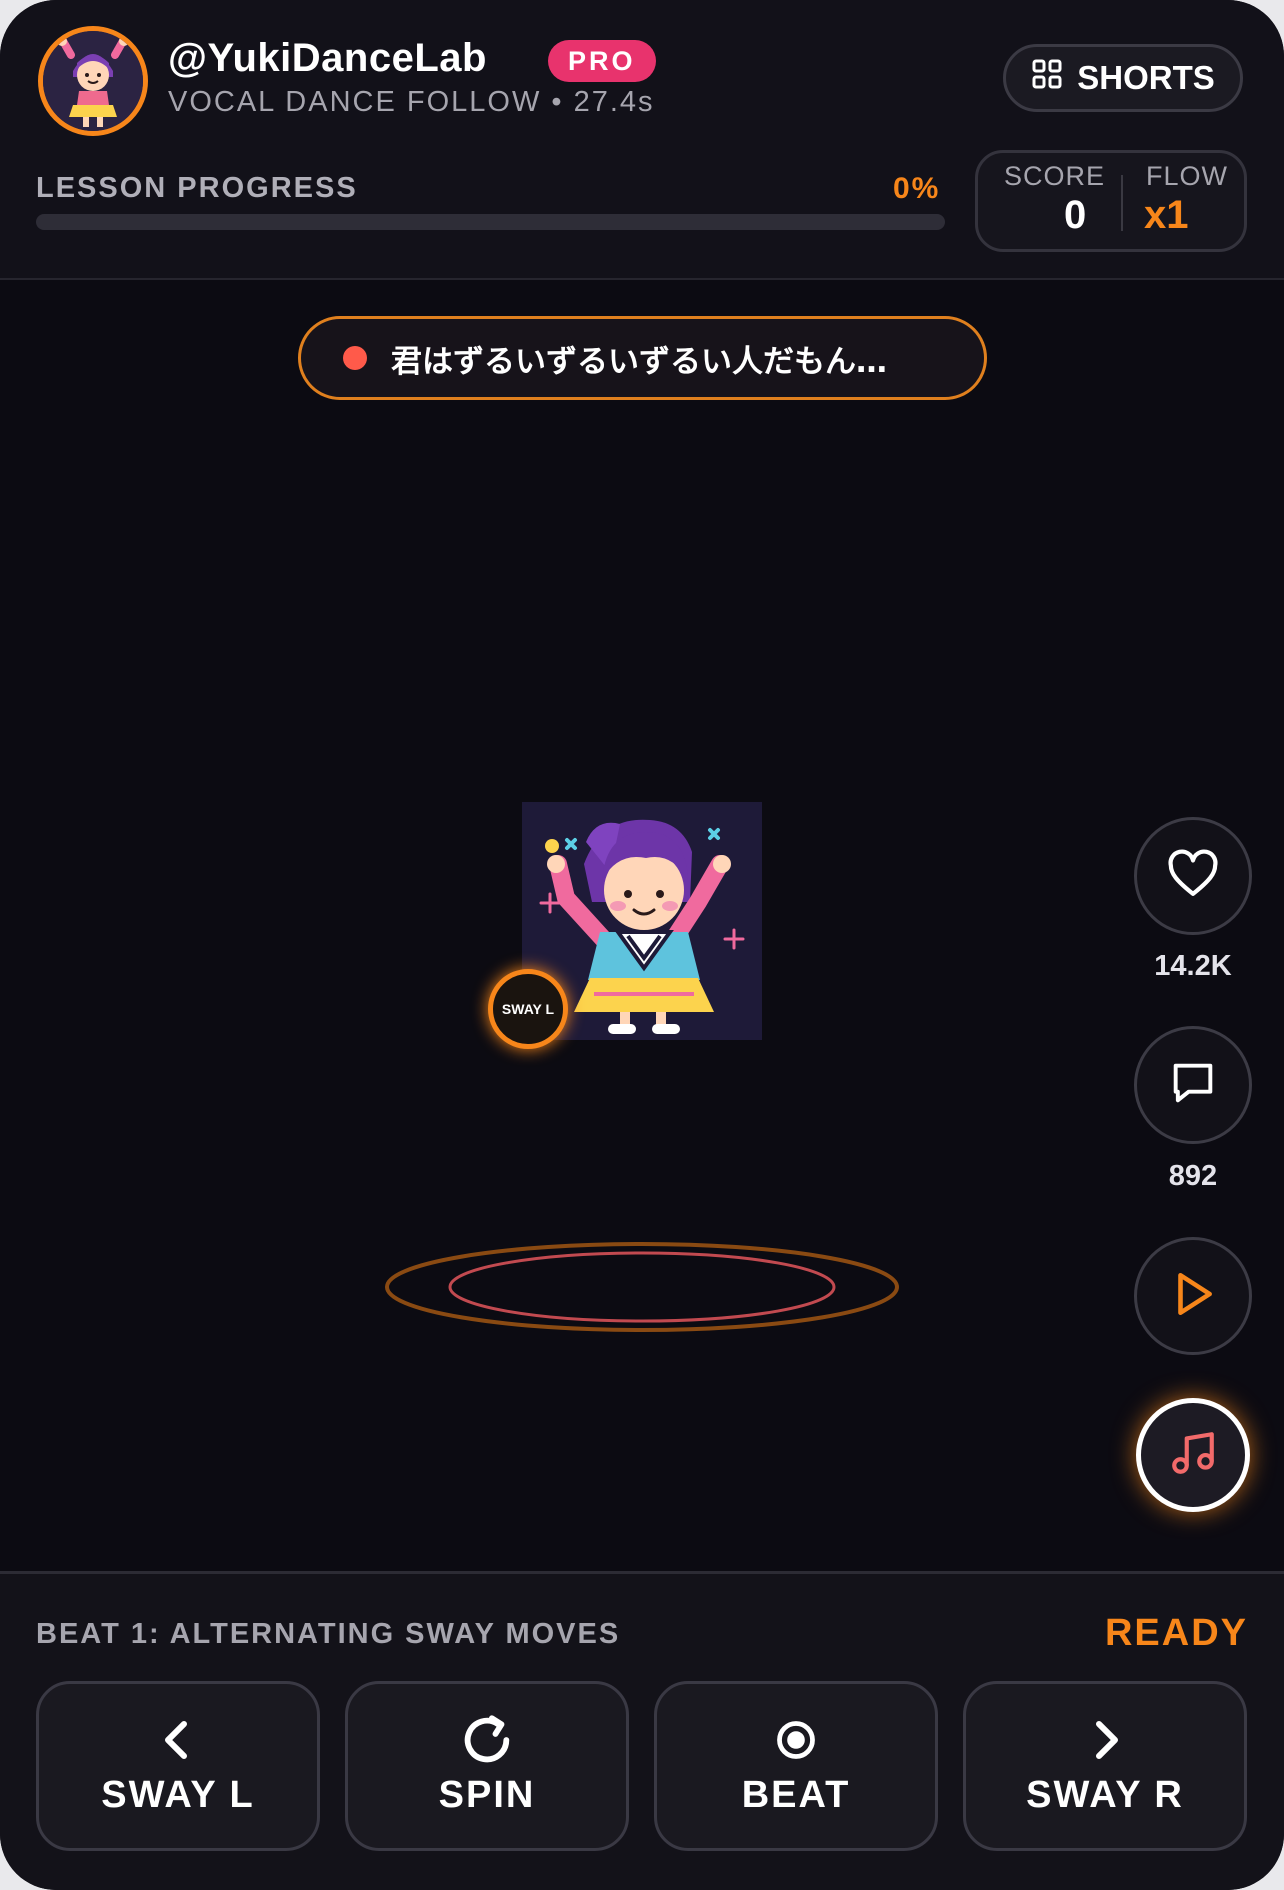 The width and height of the screenshot is (1284, 1890). What do you see at coordinates (643, 1290) in the screenshot?
I see `dance-platform` at bounding box center [643, 1290].